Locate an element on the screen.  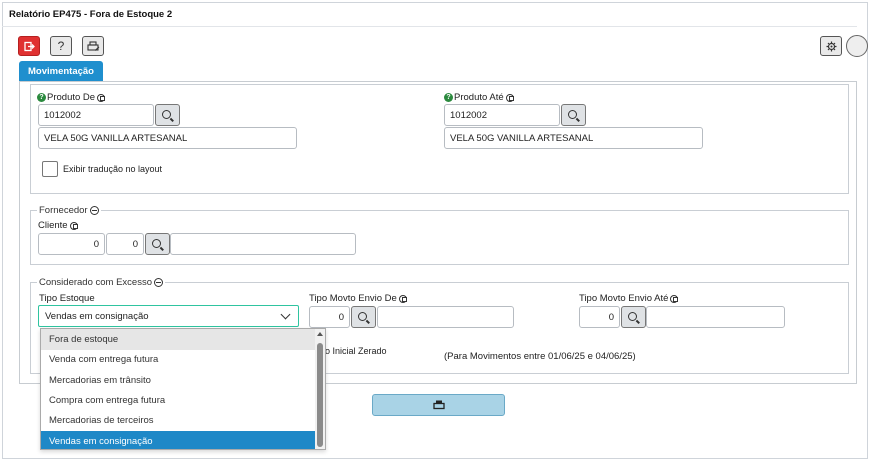
dropdown-option: Fora de estoque is located at coordinates (178, 339).